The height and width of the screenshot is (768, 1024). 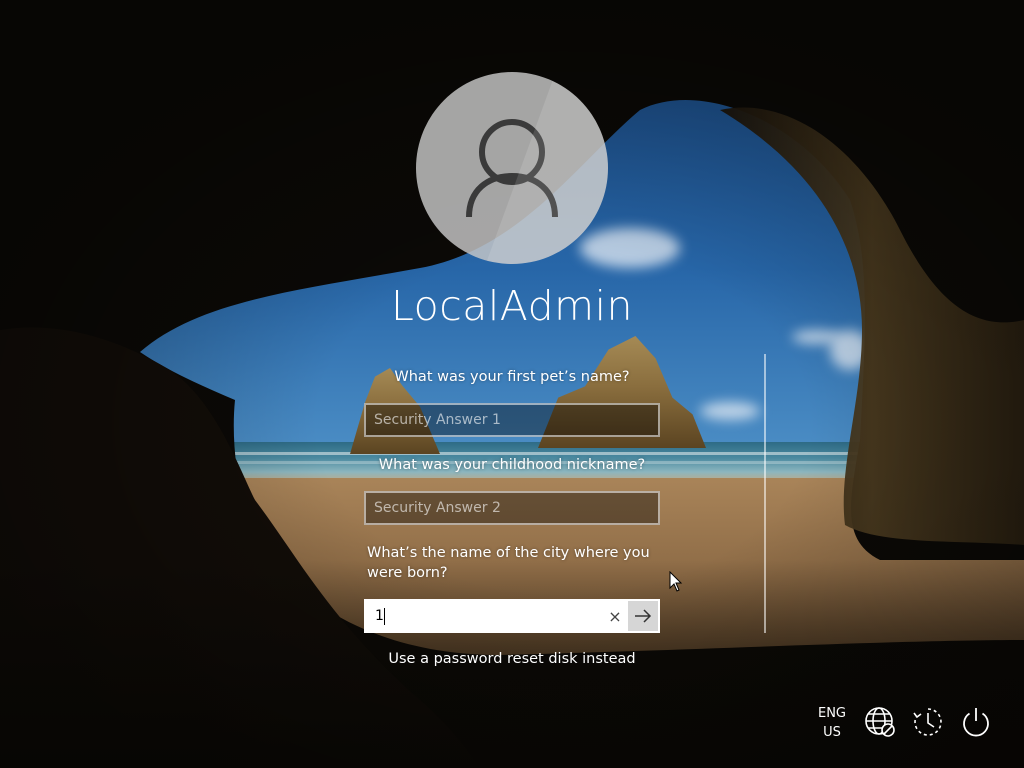 What do you see at coordinates (512, 659) in the screenshot?
I see `password-reset-disk-link: Use a password reset disk instead` at bounding box center [512, 659].